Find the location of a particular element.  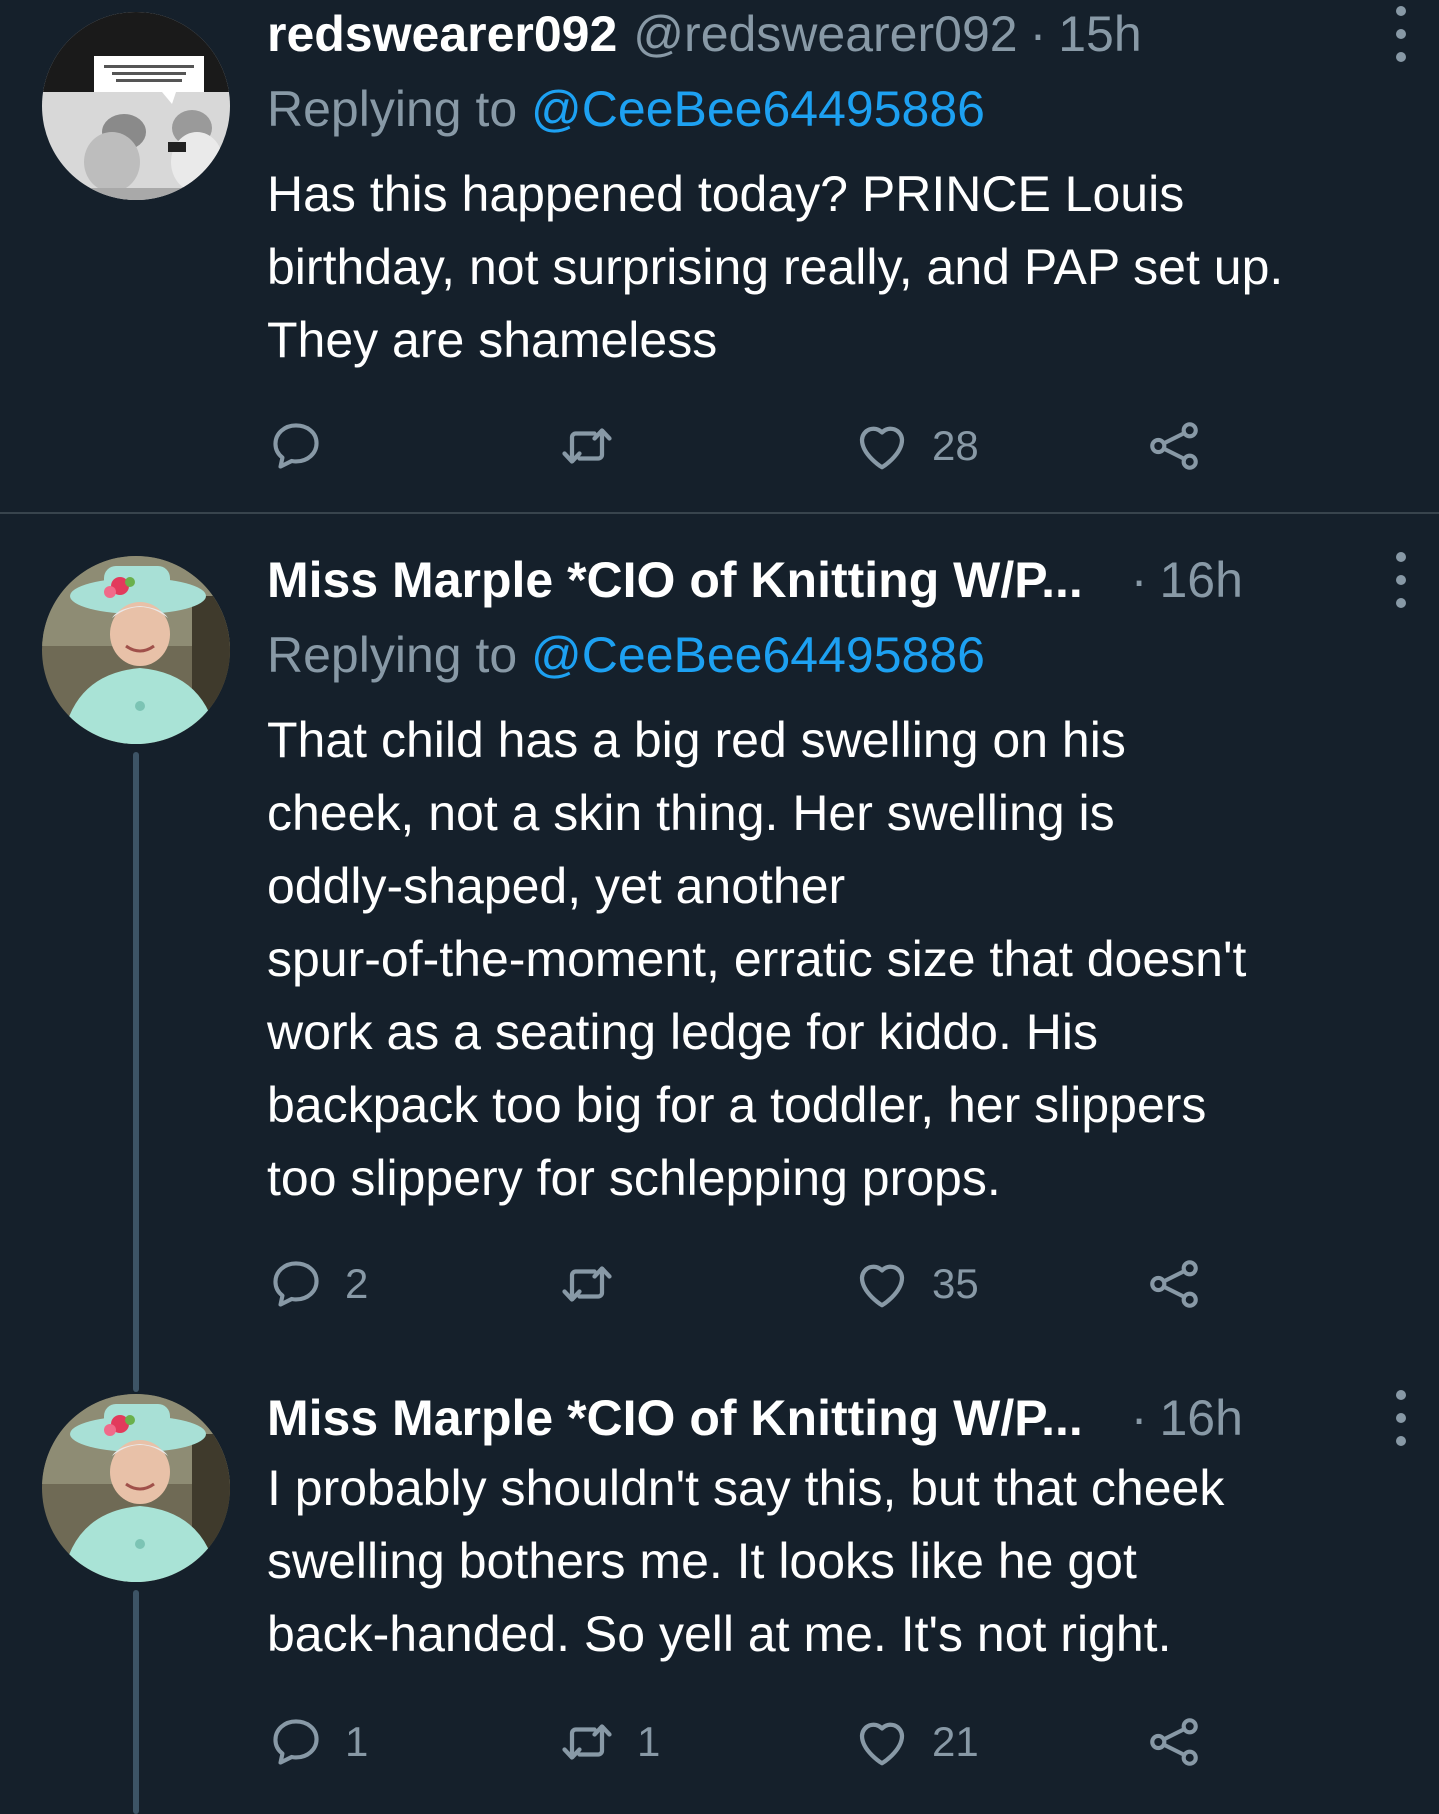

reply-count: 2 is located at coordinates (357, 1283).